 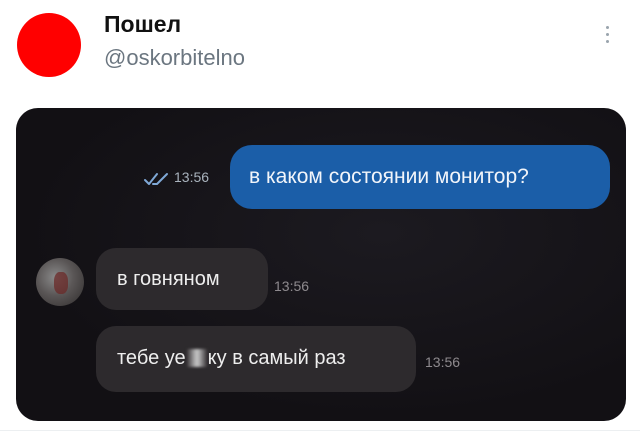 I want to click on incoming-message-text: тебе уе ку в самый раз, so click(x=231, y=358).